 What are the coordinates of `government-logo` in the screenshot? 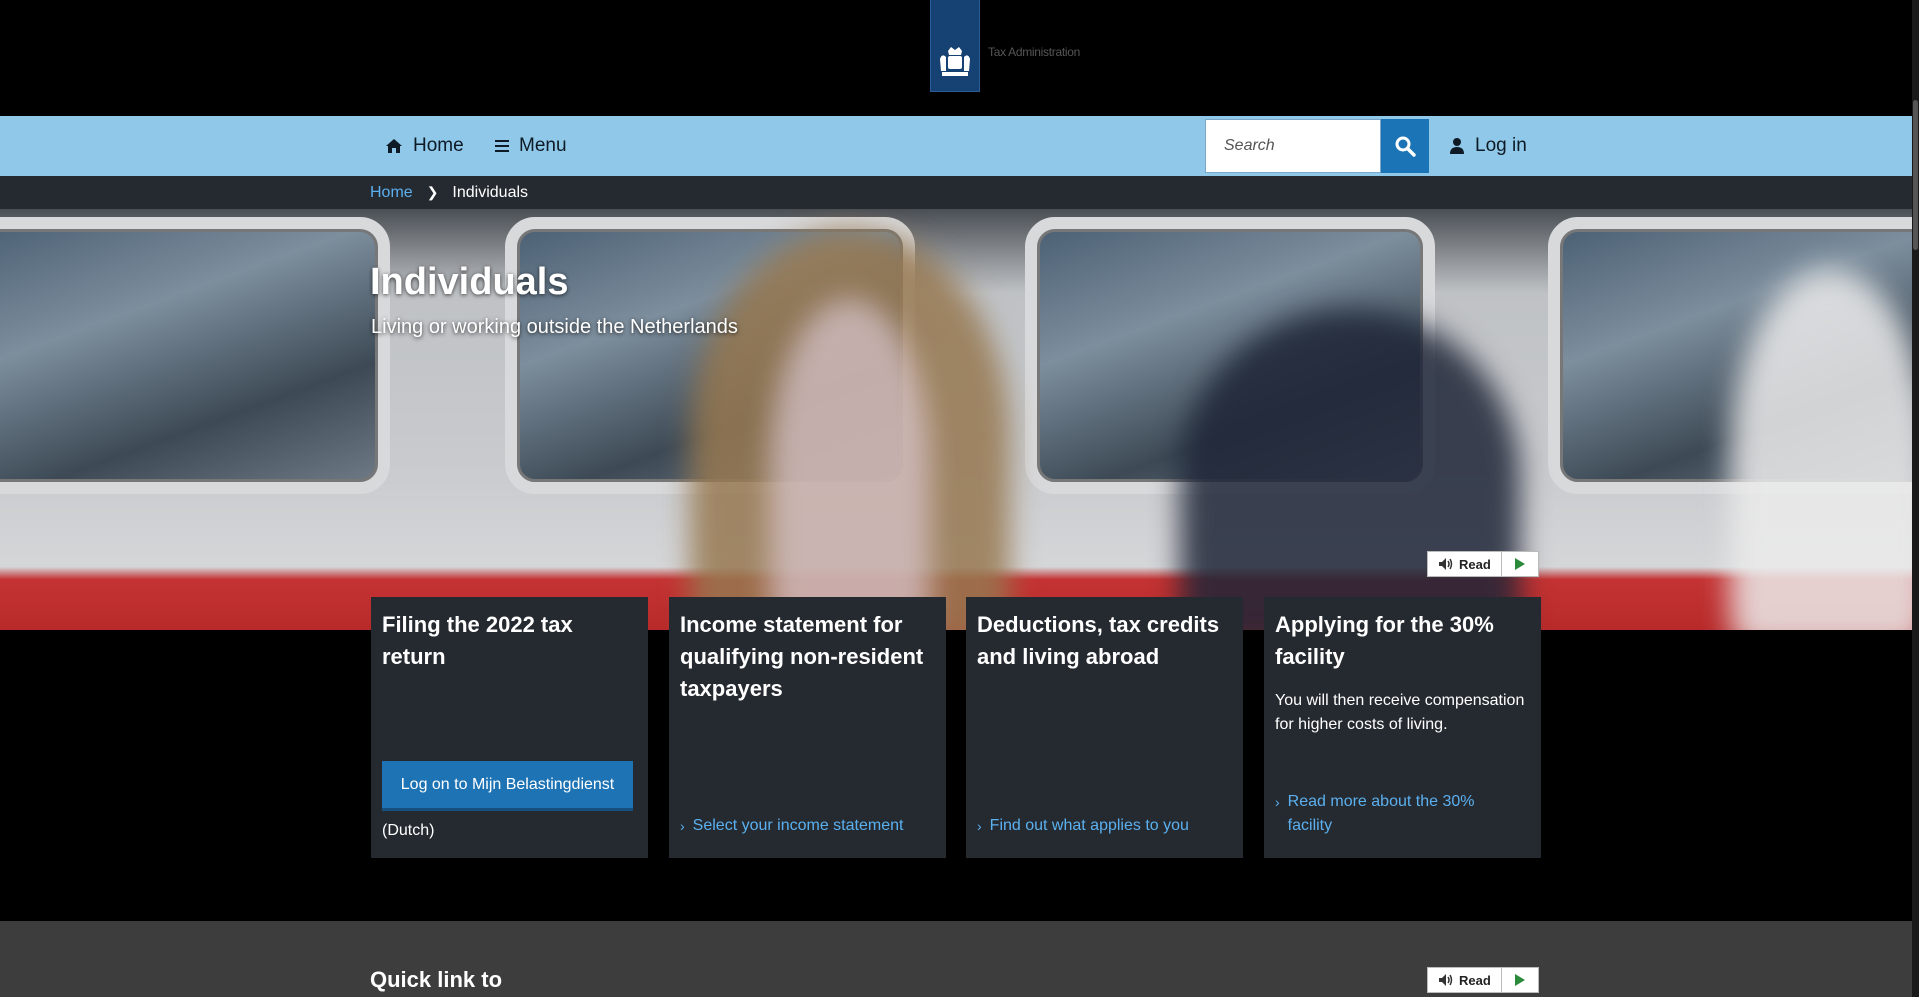 It's located at (955, 46).